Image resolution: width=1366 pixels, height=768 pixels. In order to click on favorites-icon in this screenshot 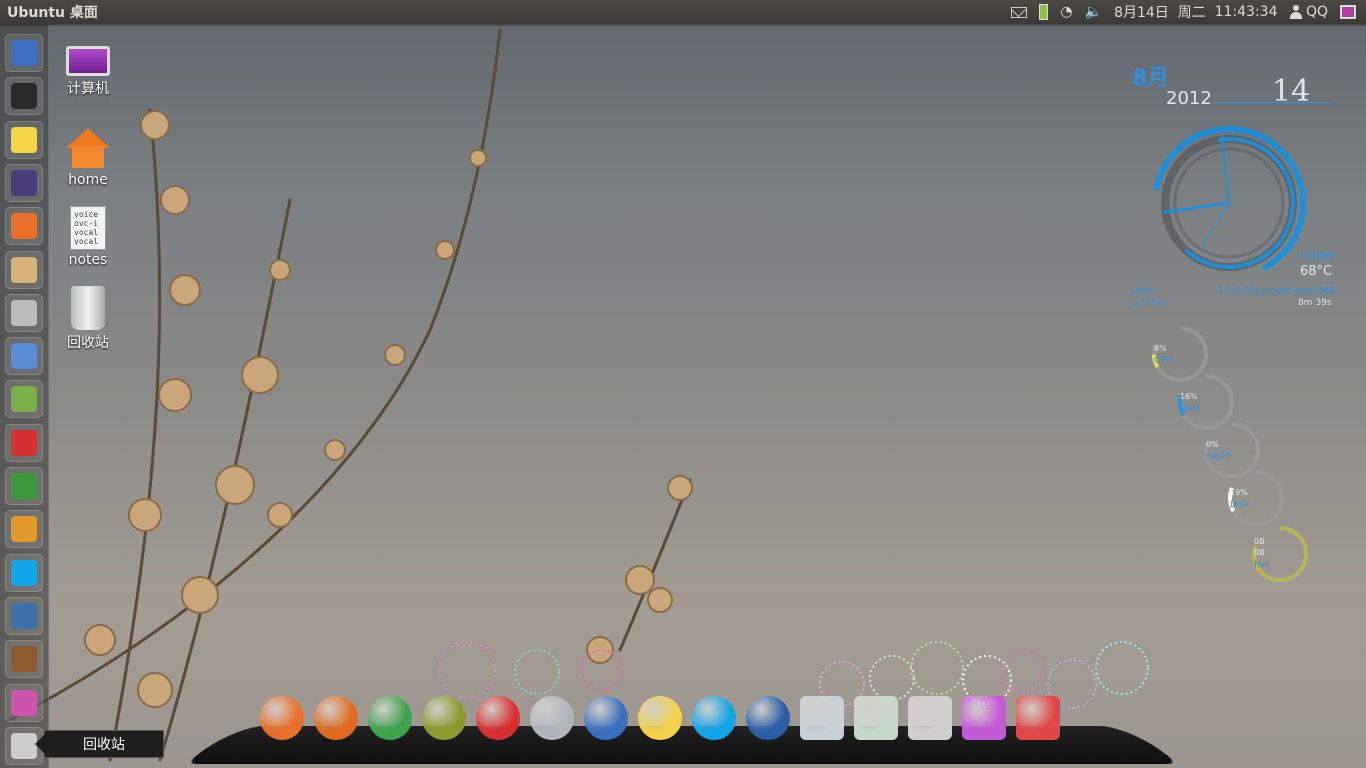, I will do `click(24, 356)`.